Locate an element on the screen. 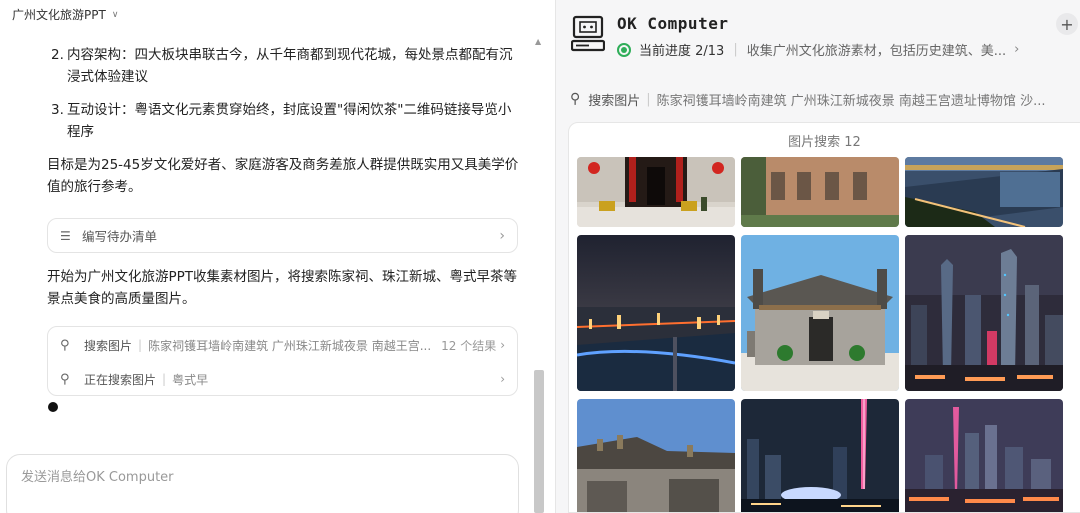 Image resolution: width=1080 pixels, height=513 pixels. list-text: 内容架构：四大板块串联古今，从千年商都到现代花城，每处景点都配有沉浸式体验建议 is located at coordinates (290, 66).